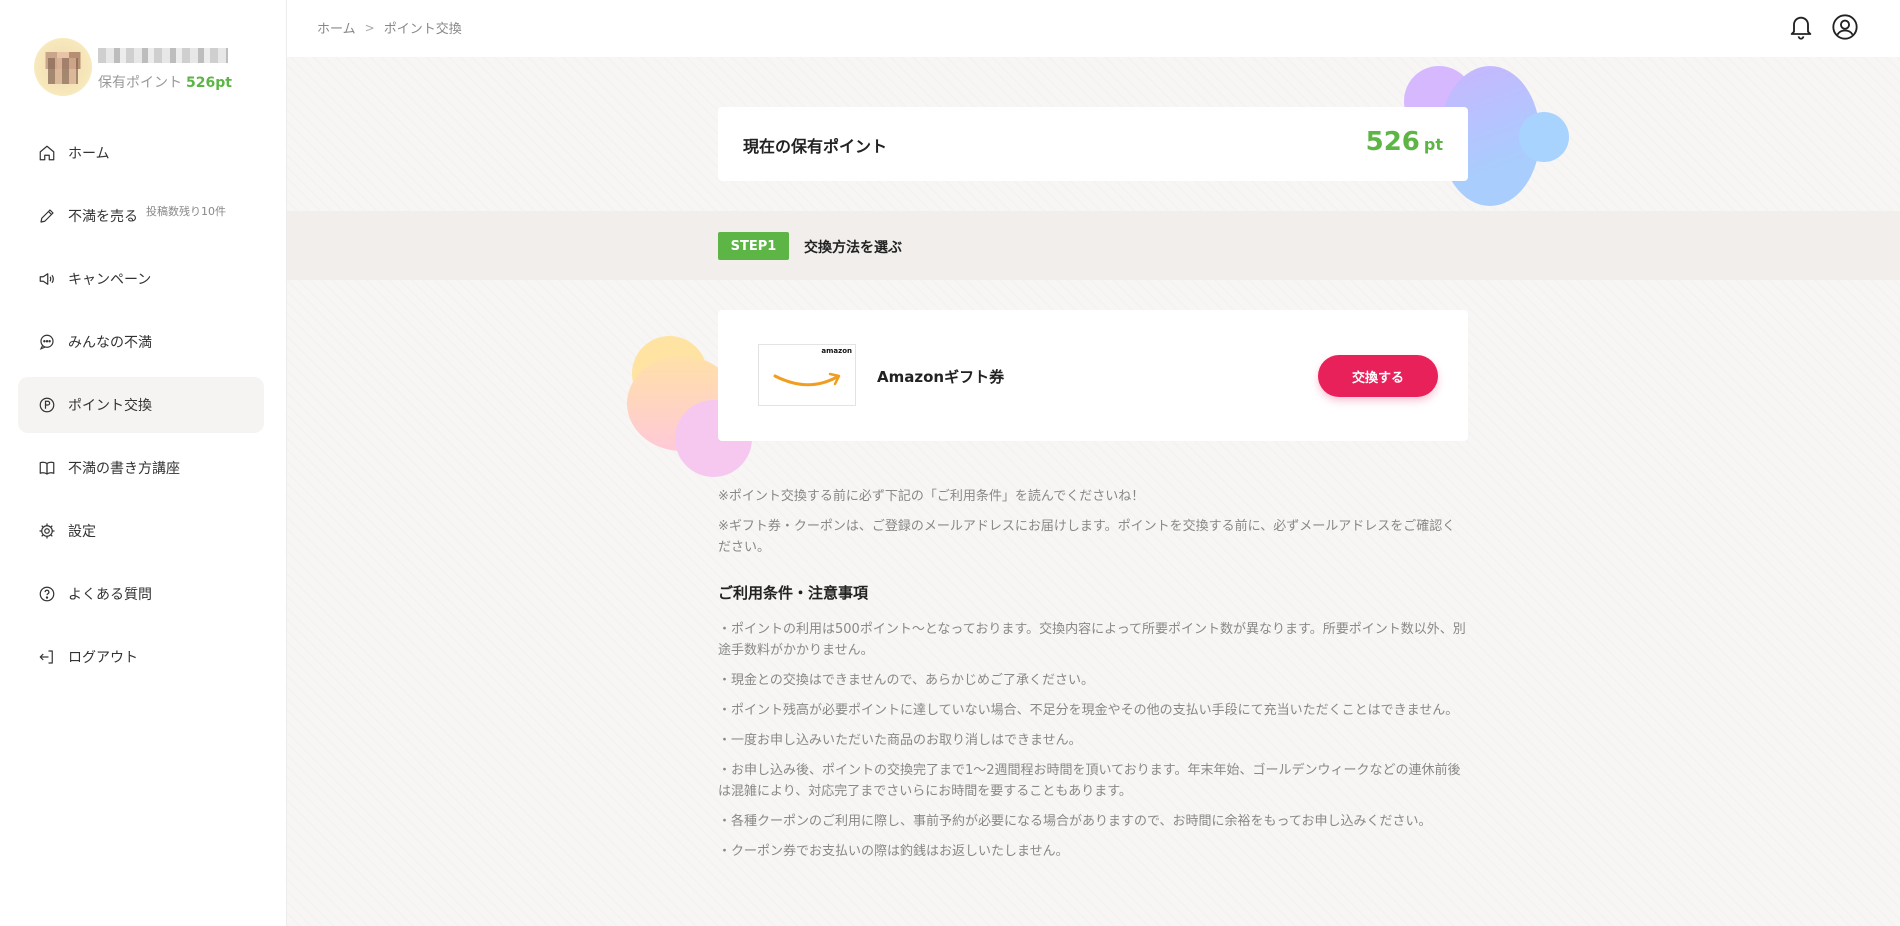  Describe the element at coordinates (807, 379) in the screenshot. I see `amazon-smile-icon` at that location.